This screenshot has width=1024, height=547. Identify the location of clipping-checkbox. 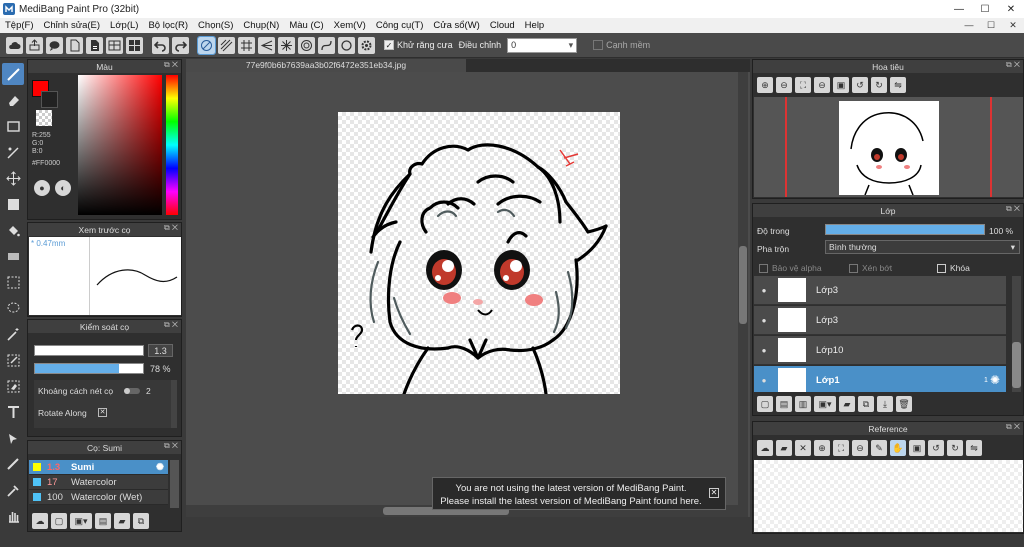
(853, 269).